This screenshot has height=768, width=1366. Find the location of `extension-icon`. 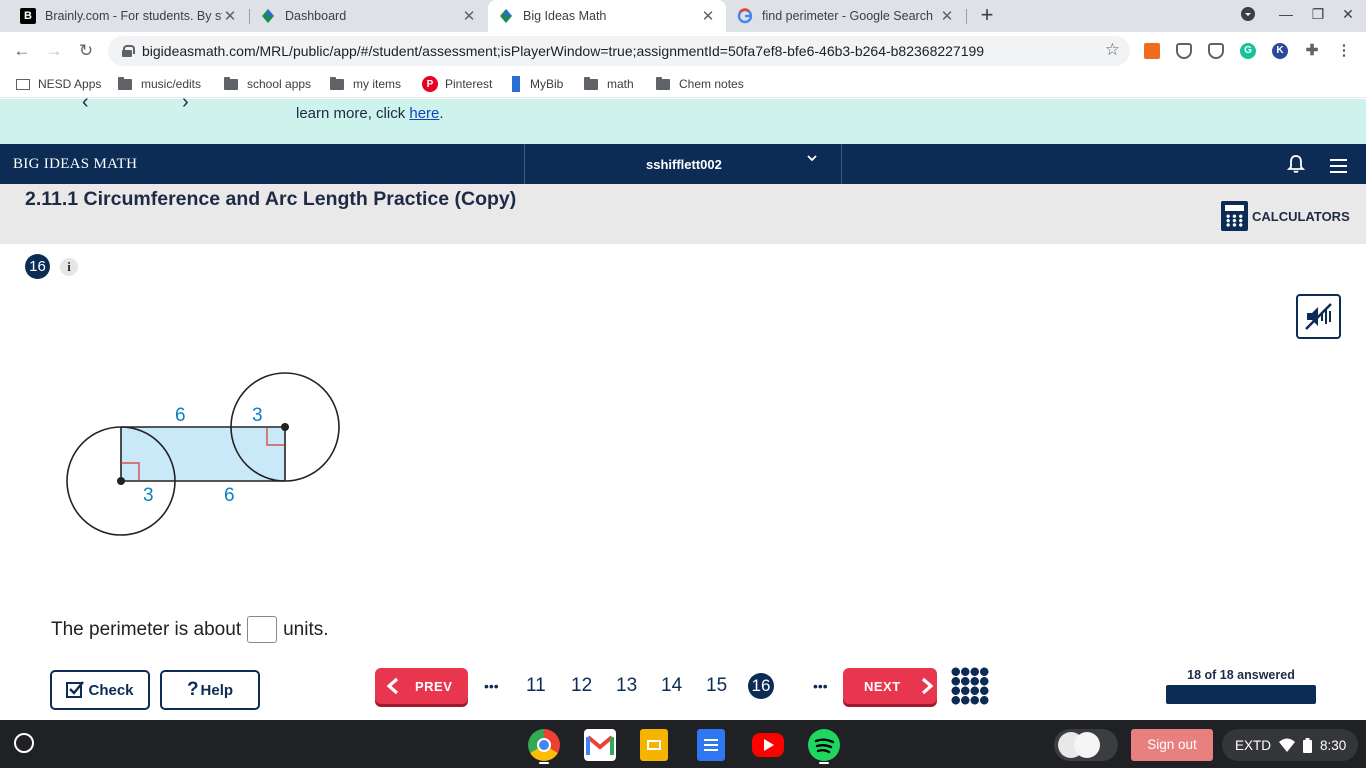

extension-icon is located at coordinates (1152, 51).